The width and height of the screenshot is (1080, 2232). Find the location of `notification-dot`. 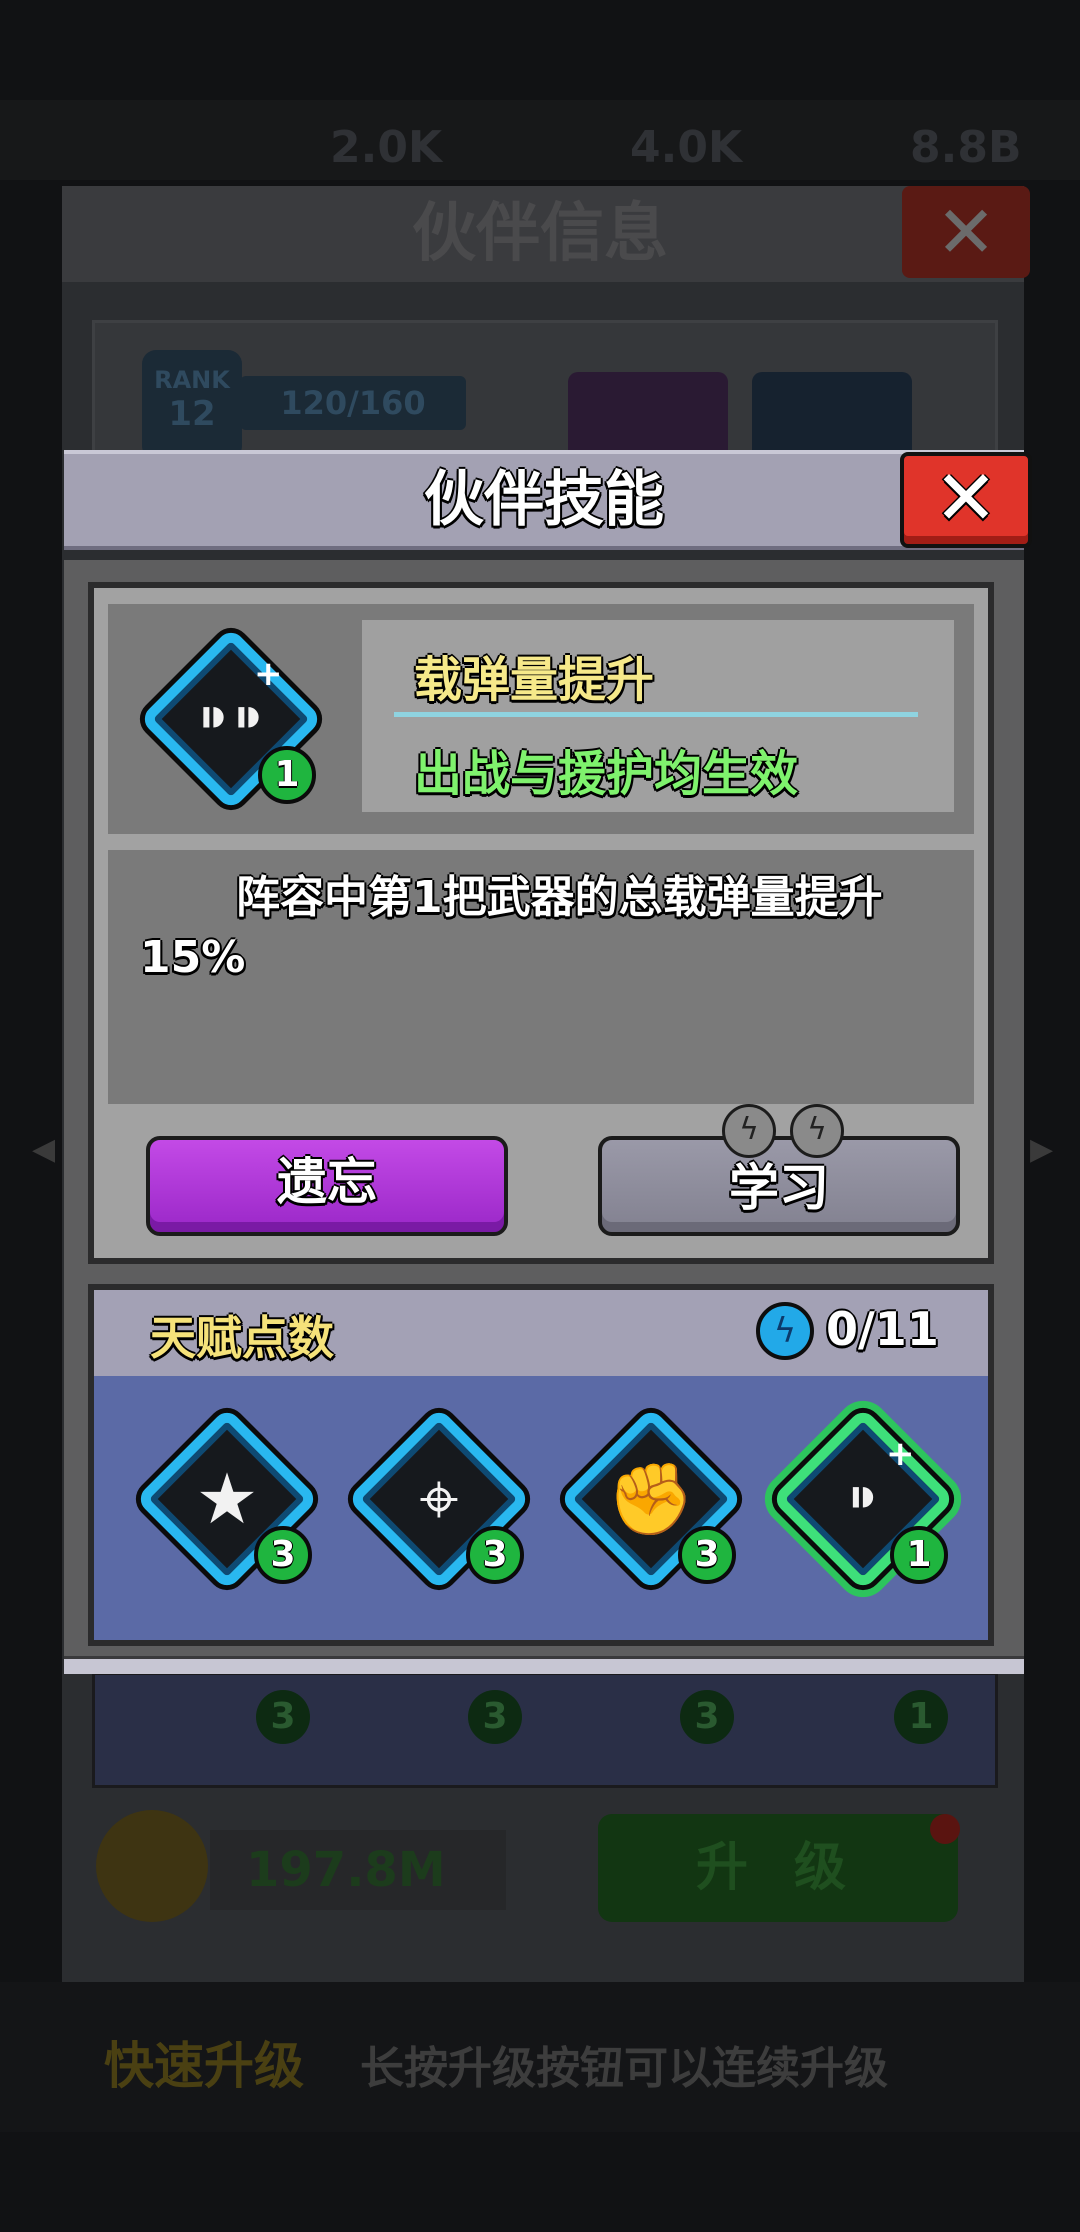

notification-dot is located at coordinates (945, 1829).